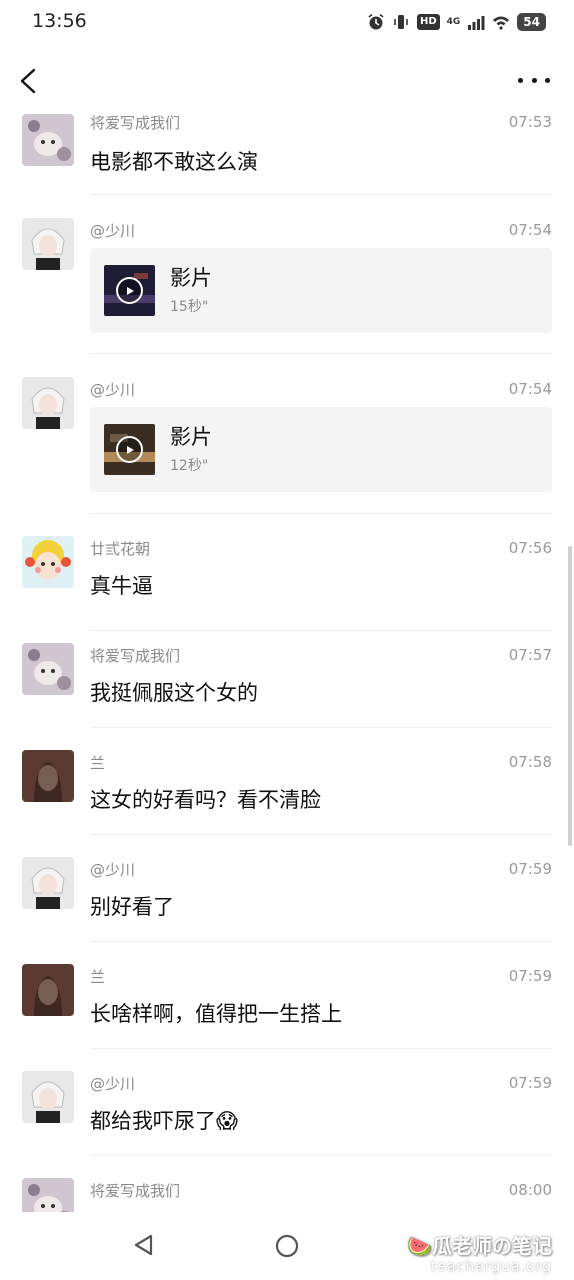 Image resolution: width=574 pixels, height=1280 pixels. Describe the element at coordinates (174, 693) in the screenshot. I see `message-text: 我挺佩服这个女的` at that location.